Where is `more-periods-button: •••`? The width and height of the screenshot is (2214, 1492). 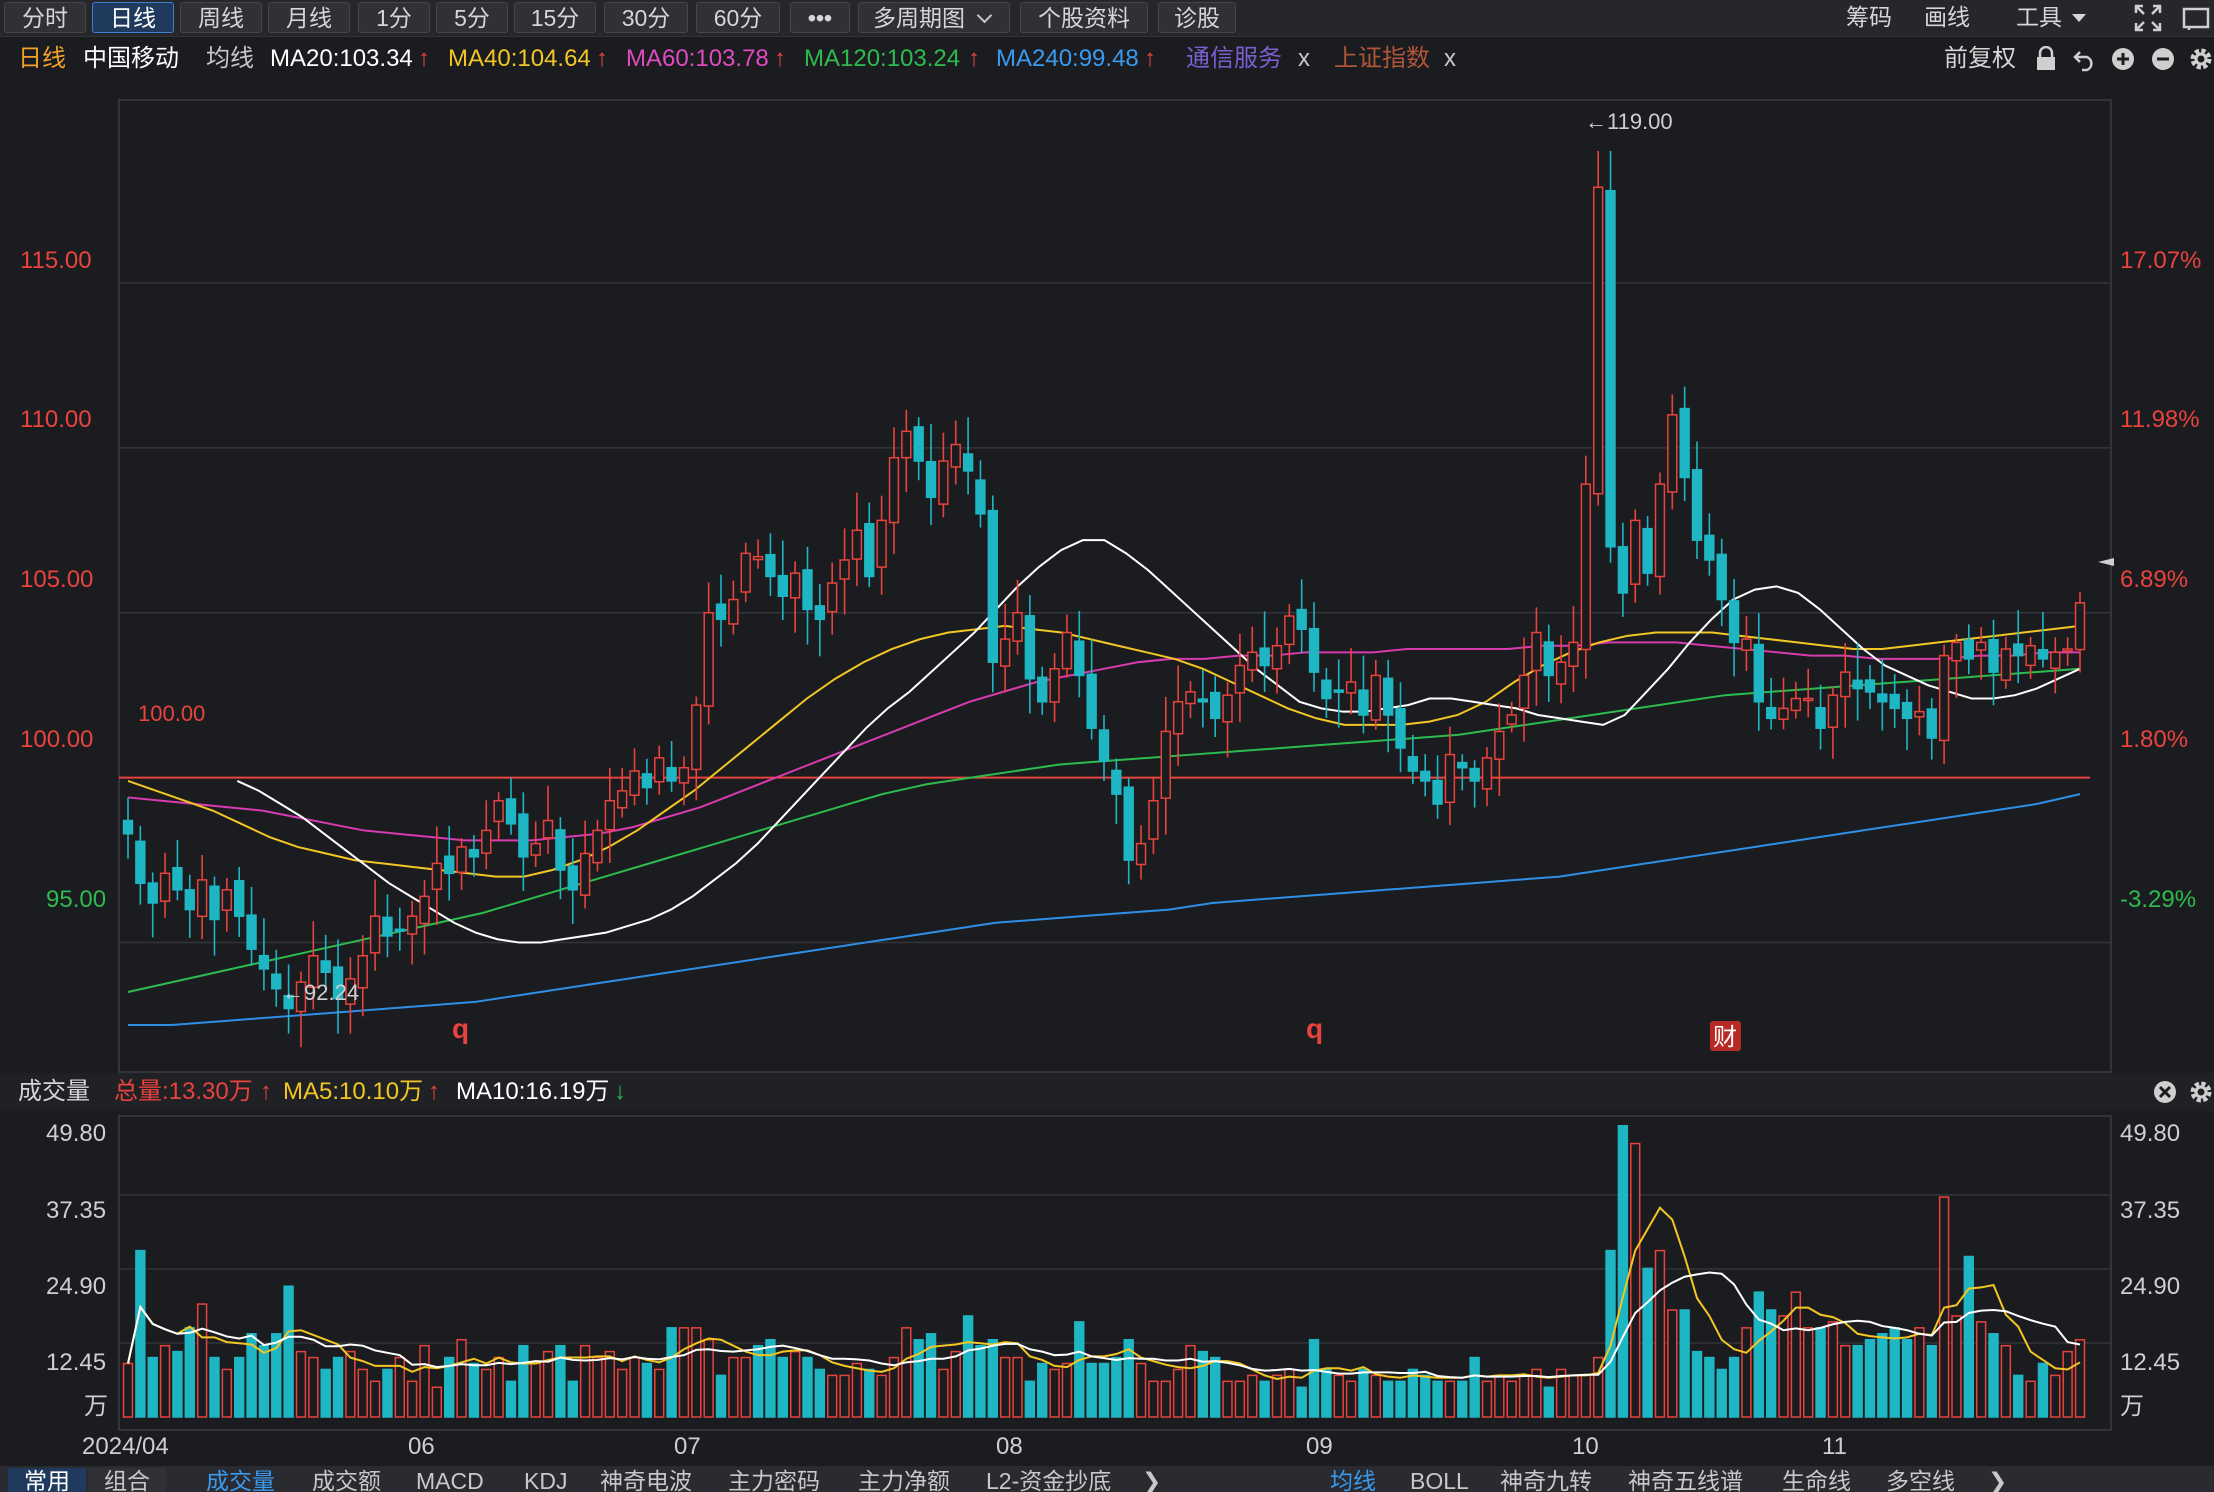
more-periods-button: ••• is located at coordinates (820, 17).